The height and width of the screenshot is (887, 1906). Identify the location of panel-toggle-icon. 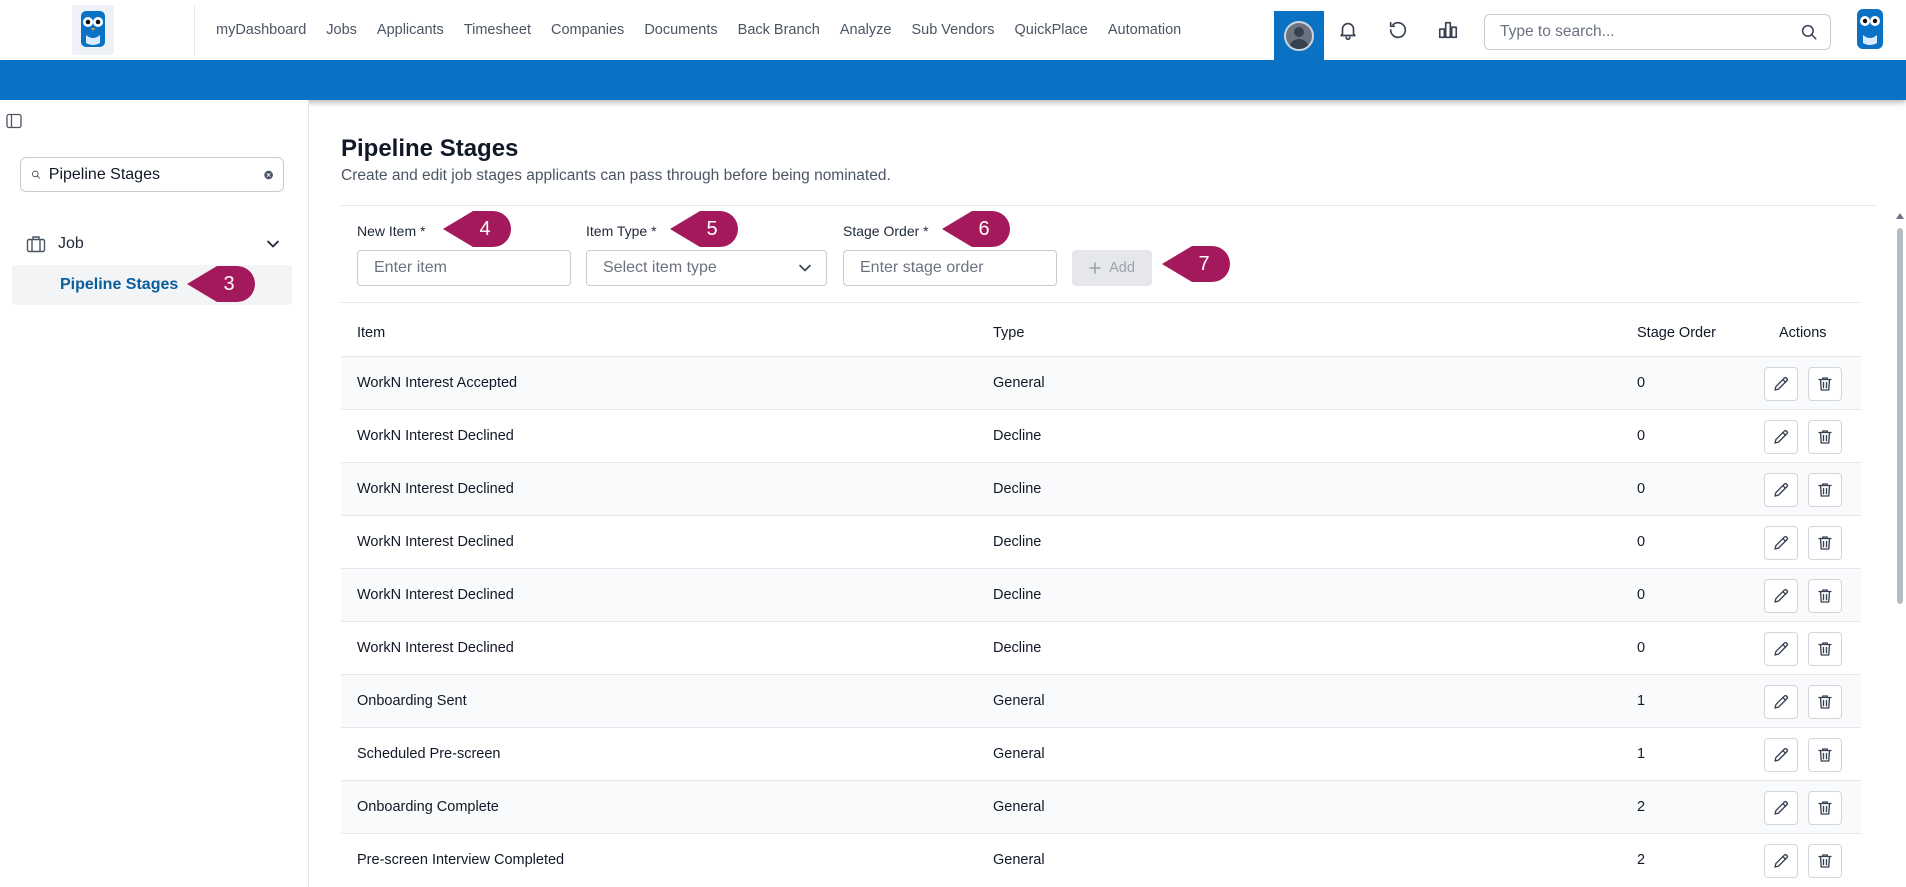
(14, 121).